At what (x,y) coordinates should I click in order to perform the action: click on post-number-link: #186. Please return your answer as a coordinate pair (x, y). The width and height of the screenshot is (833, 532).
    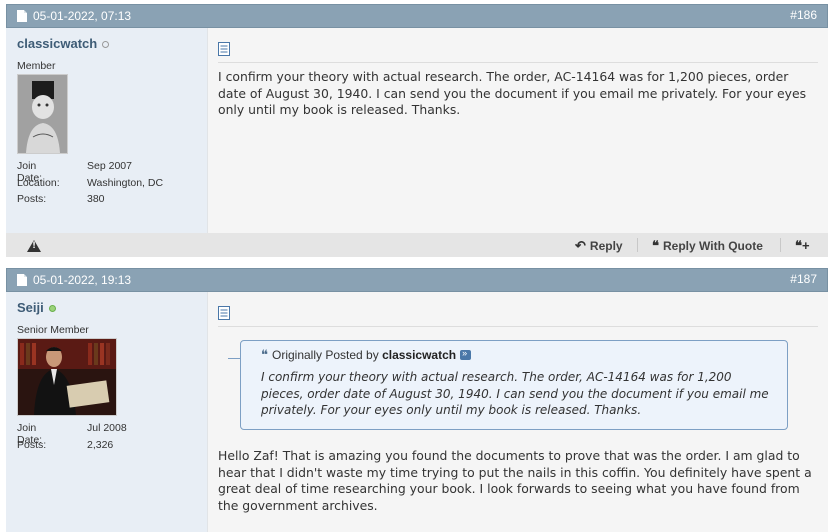
    Looking at the image, I should click on (803, 15).